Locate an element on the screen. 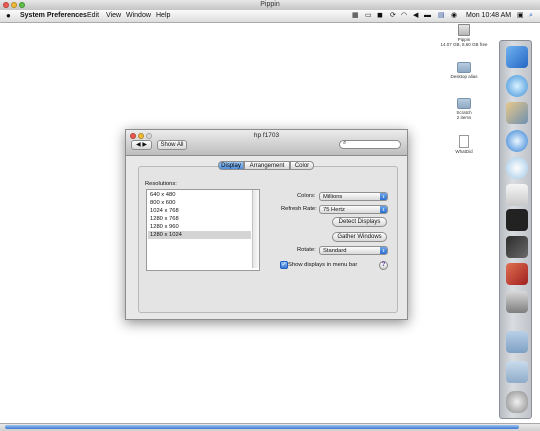  rotate-label: Rotate: is located at coordinates (306, 250).